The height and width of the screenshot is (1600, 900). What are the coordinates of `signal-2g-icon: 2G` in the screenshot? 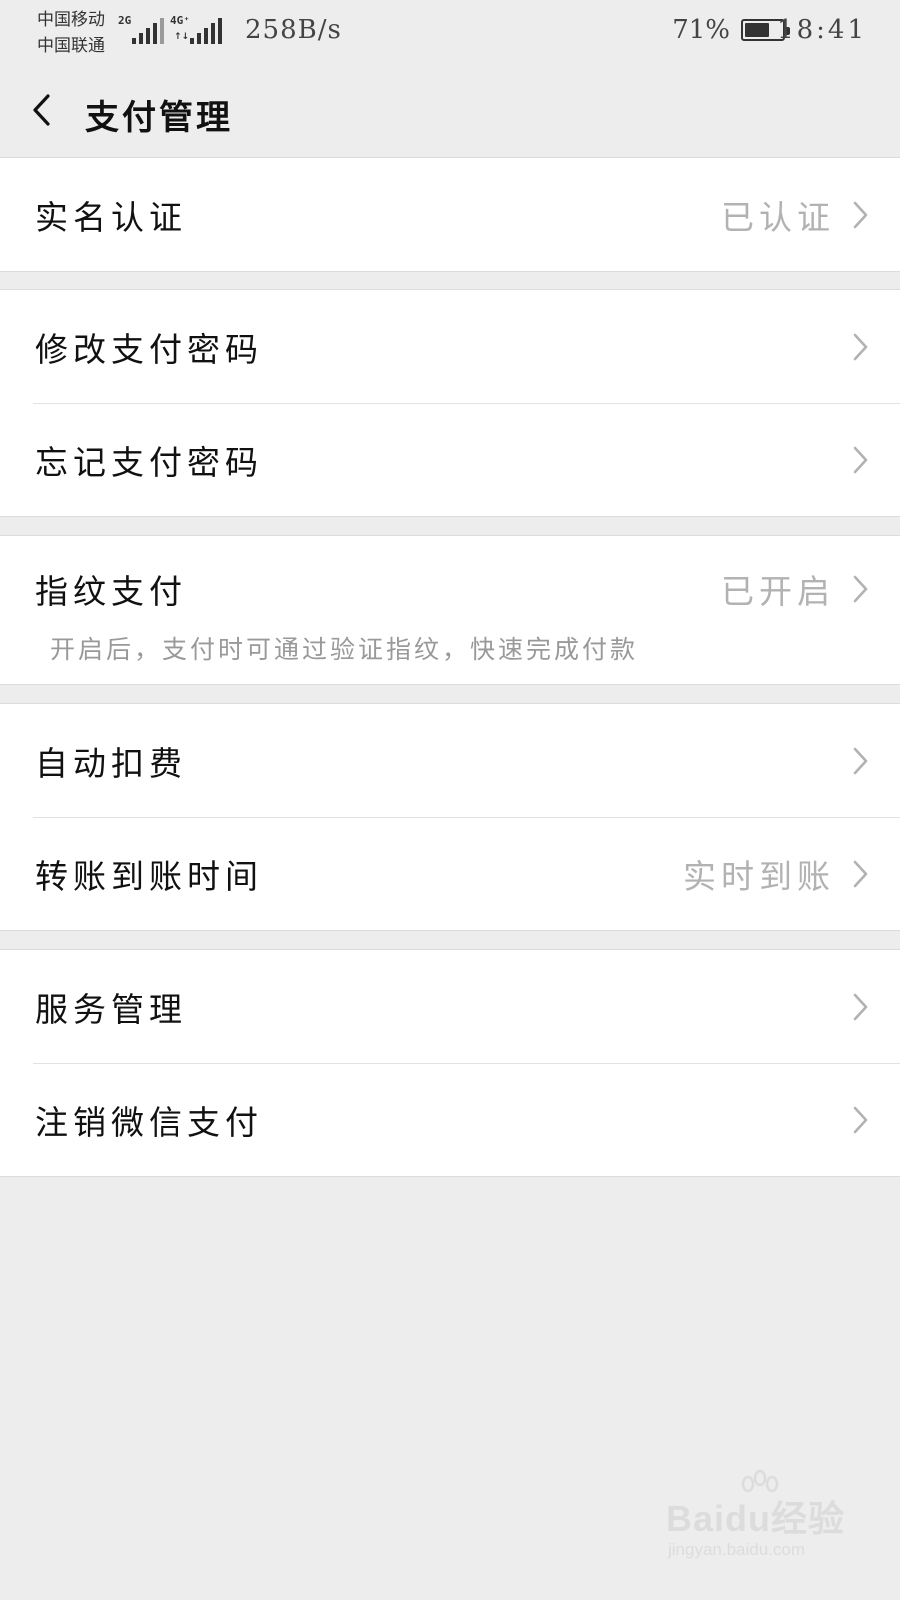 It's located at (141, 29).